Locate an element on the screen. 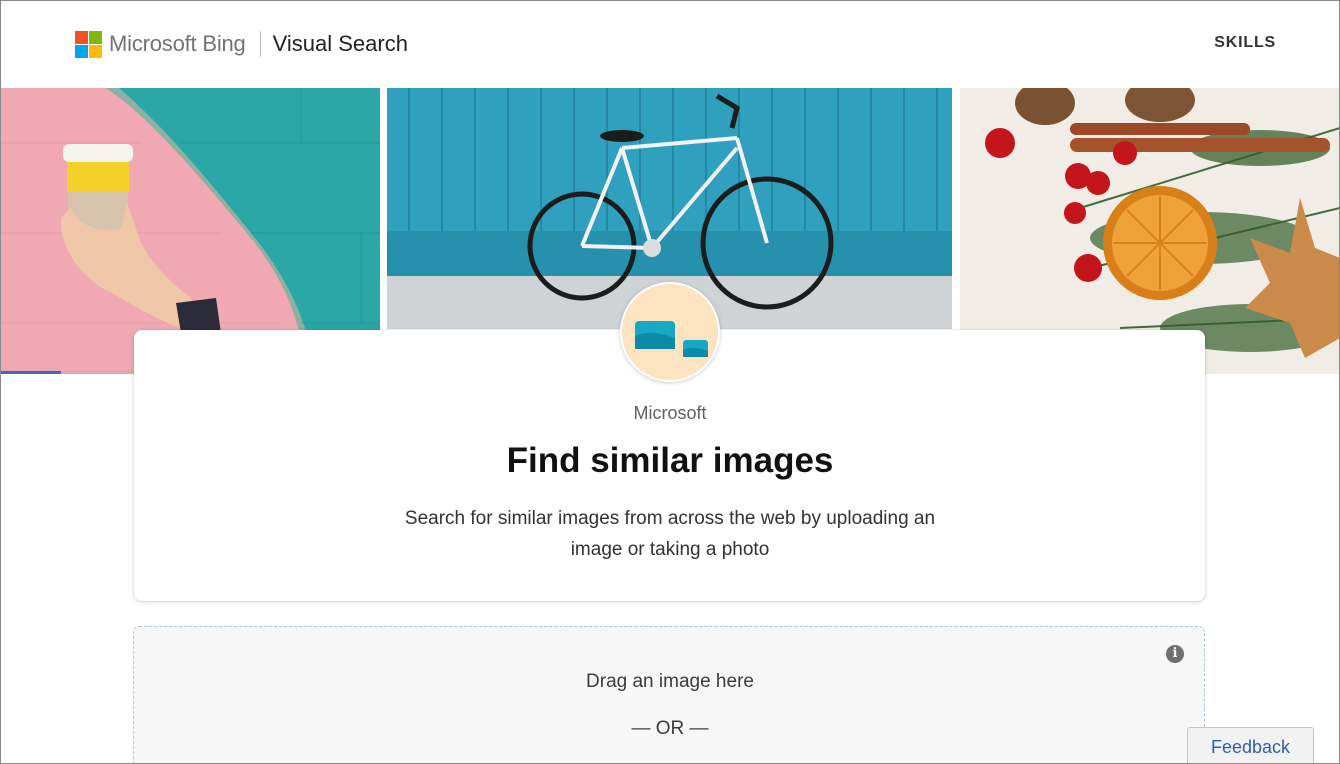 Image resolution: width=1340 pixels, height=764 pixels. product-name: Visual Search is located at coordinates (340, 43).